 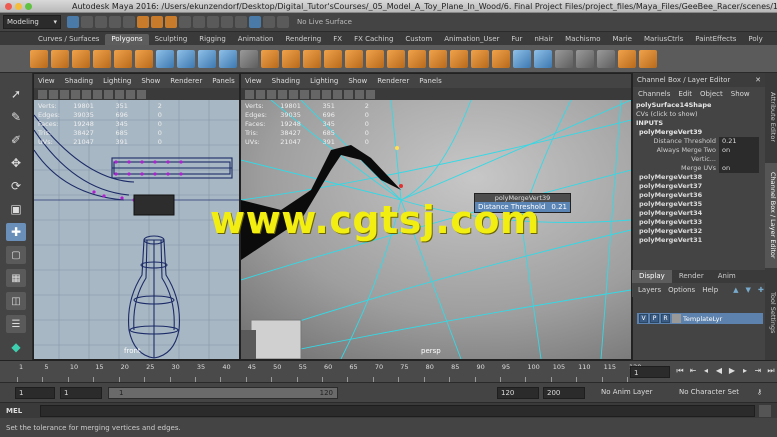 I want to click on layer-menu-options: Options, so click(x=681, y=290).